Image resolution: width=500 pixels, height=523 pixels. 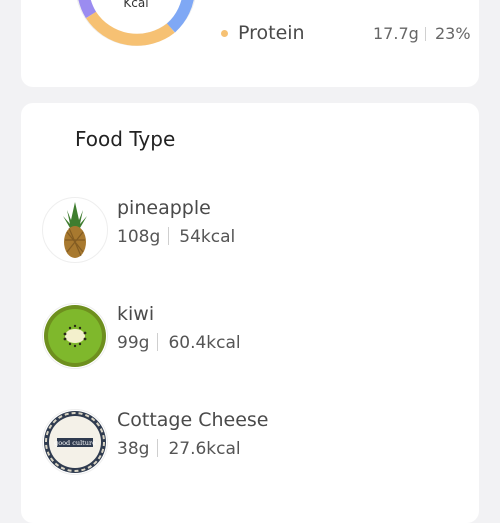 I want to click on macro-grams: 17.7g, so click(x=396, y=33).